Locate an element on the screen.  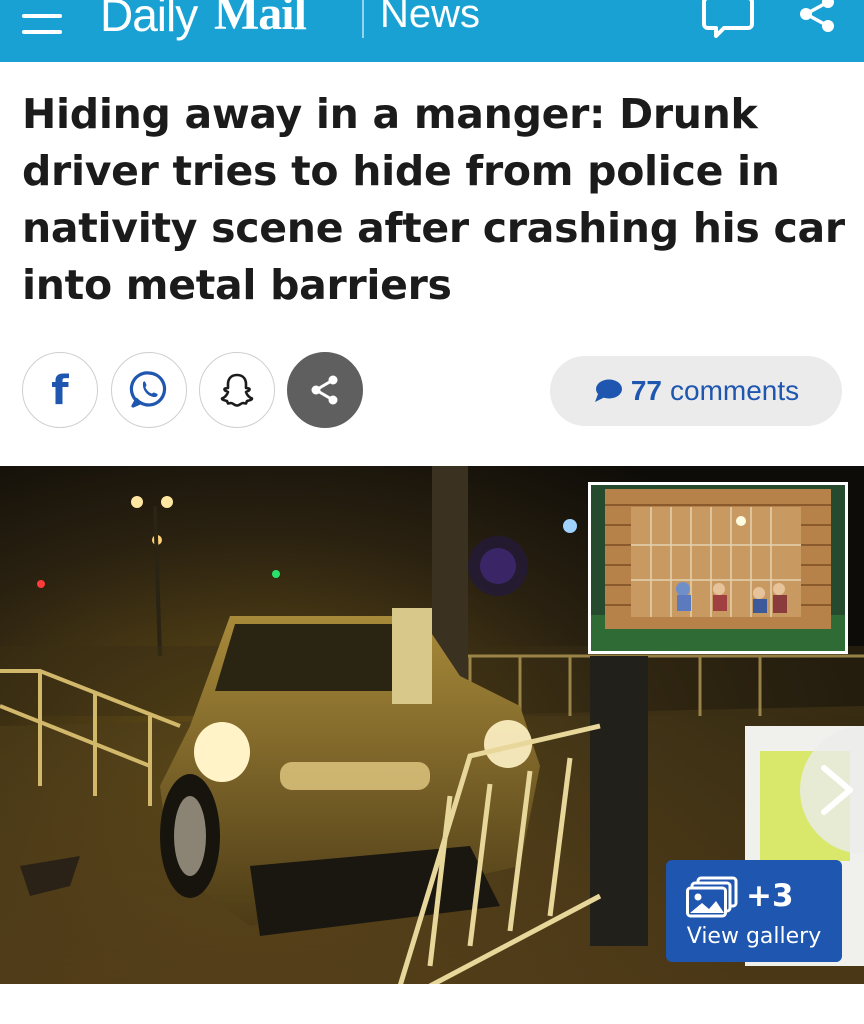
snapchat-share-button is located at coordinates (237, 390).